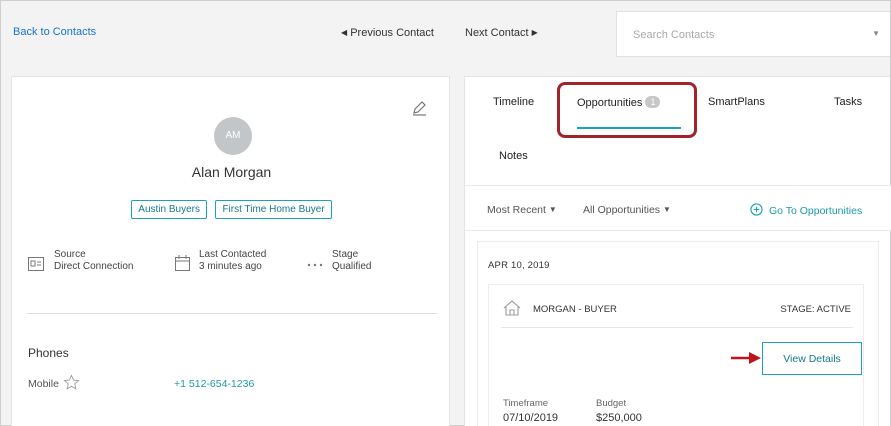 The height and width of the screenshot is (426, 891). What do you see at coordinates (512, 308) in the screenshot?
I see `house-icon` at bounding box center [512, 308].